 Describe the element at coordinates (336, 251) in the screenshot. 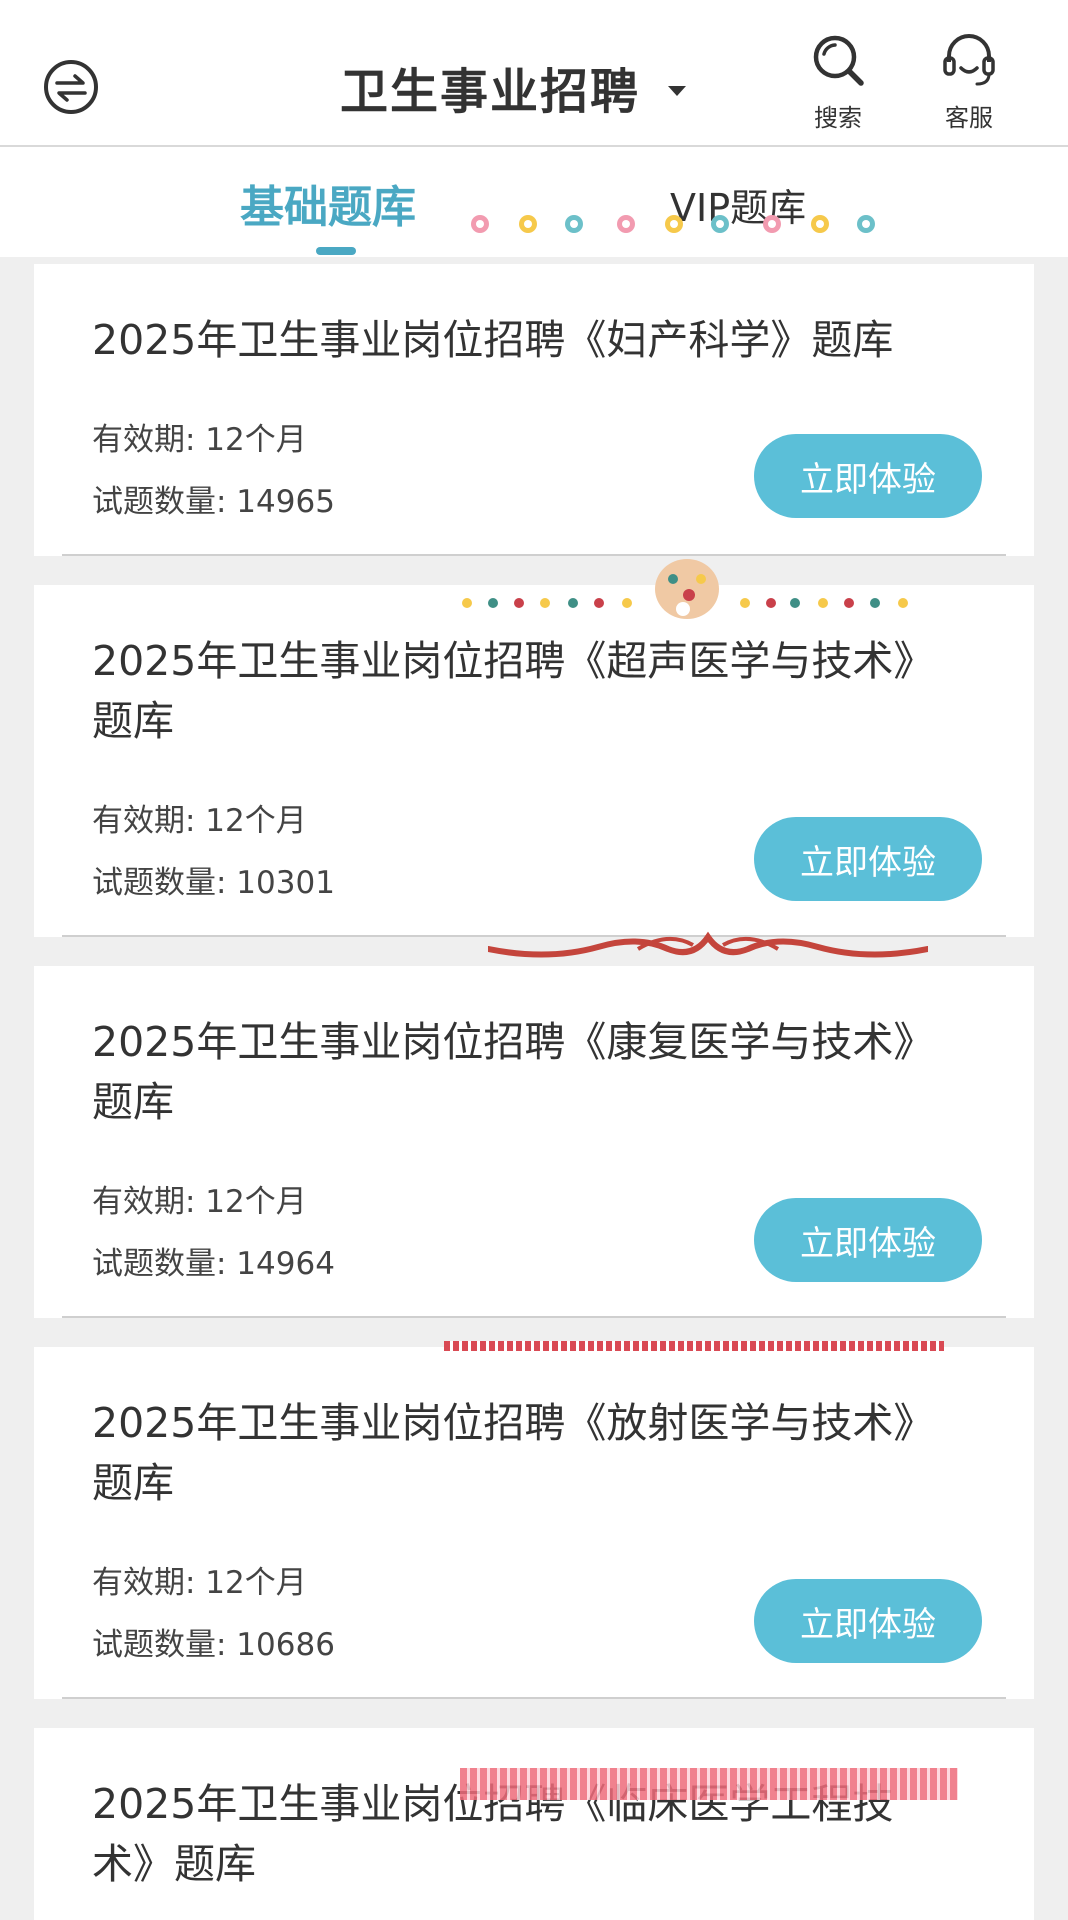

I see `tab-active-indicator` at that location.